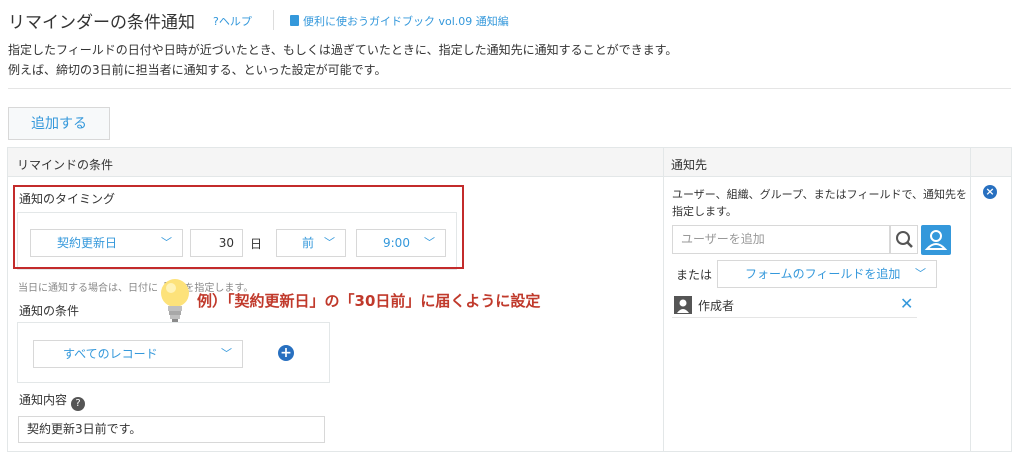 The height and width of the screenshot is (462, 1021). What do you see at coordinates (689, 165) in the screenshot?
I see `header-recipient: 通知先` at bounding box center [689, 165].